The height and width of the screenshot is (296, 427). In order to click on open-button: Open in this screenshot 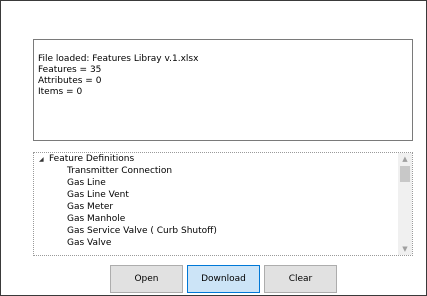, I will do `click(146, 279)`.